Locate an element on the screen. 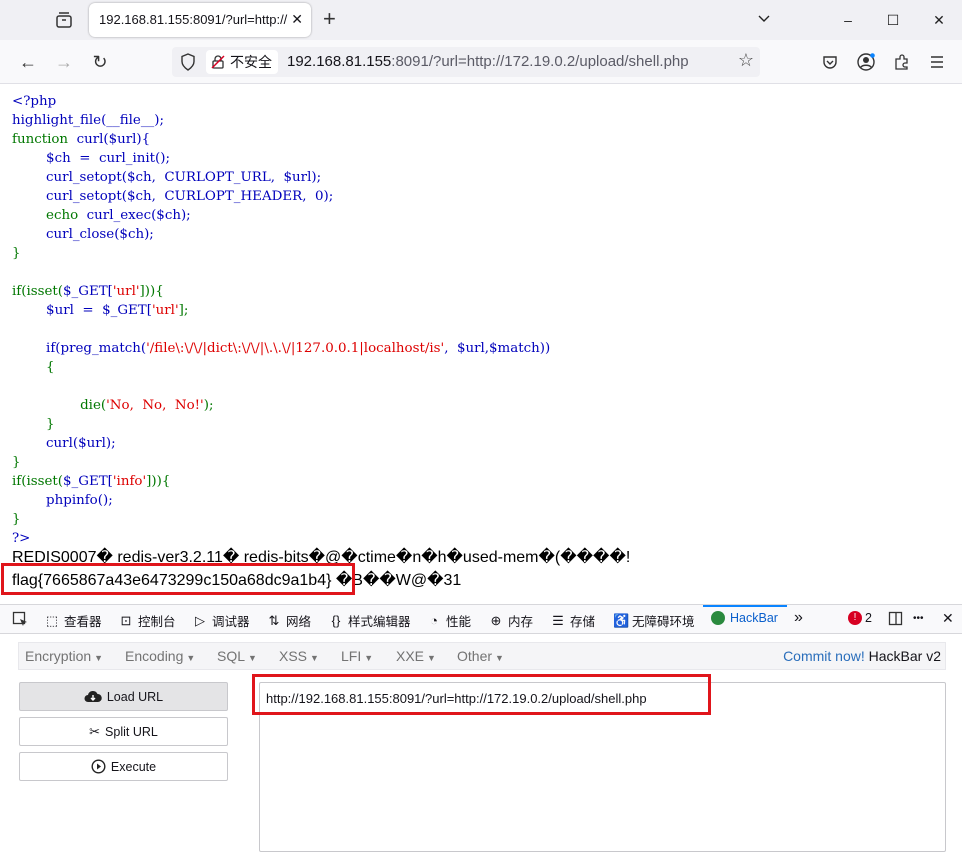 The image size is (962, 852). code-line: function is located at coordinates (40, 139).